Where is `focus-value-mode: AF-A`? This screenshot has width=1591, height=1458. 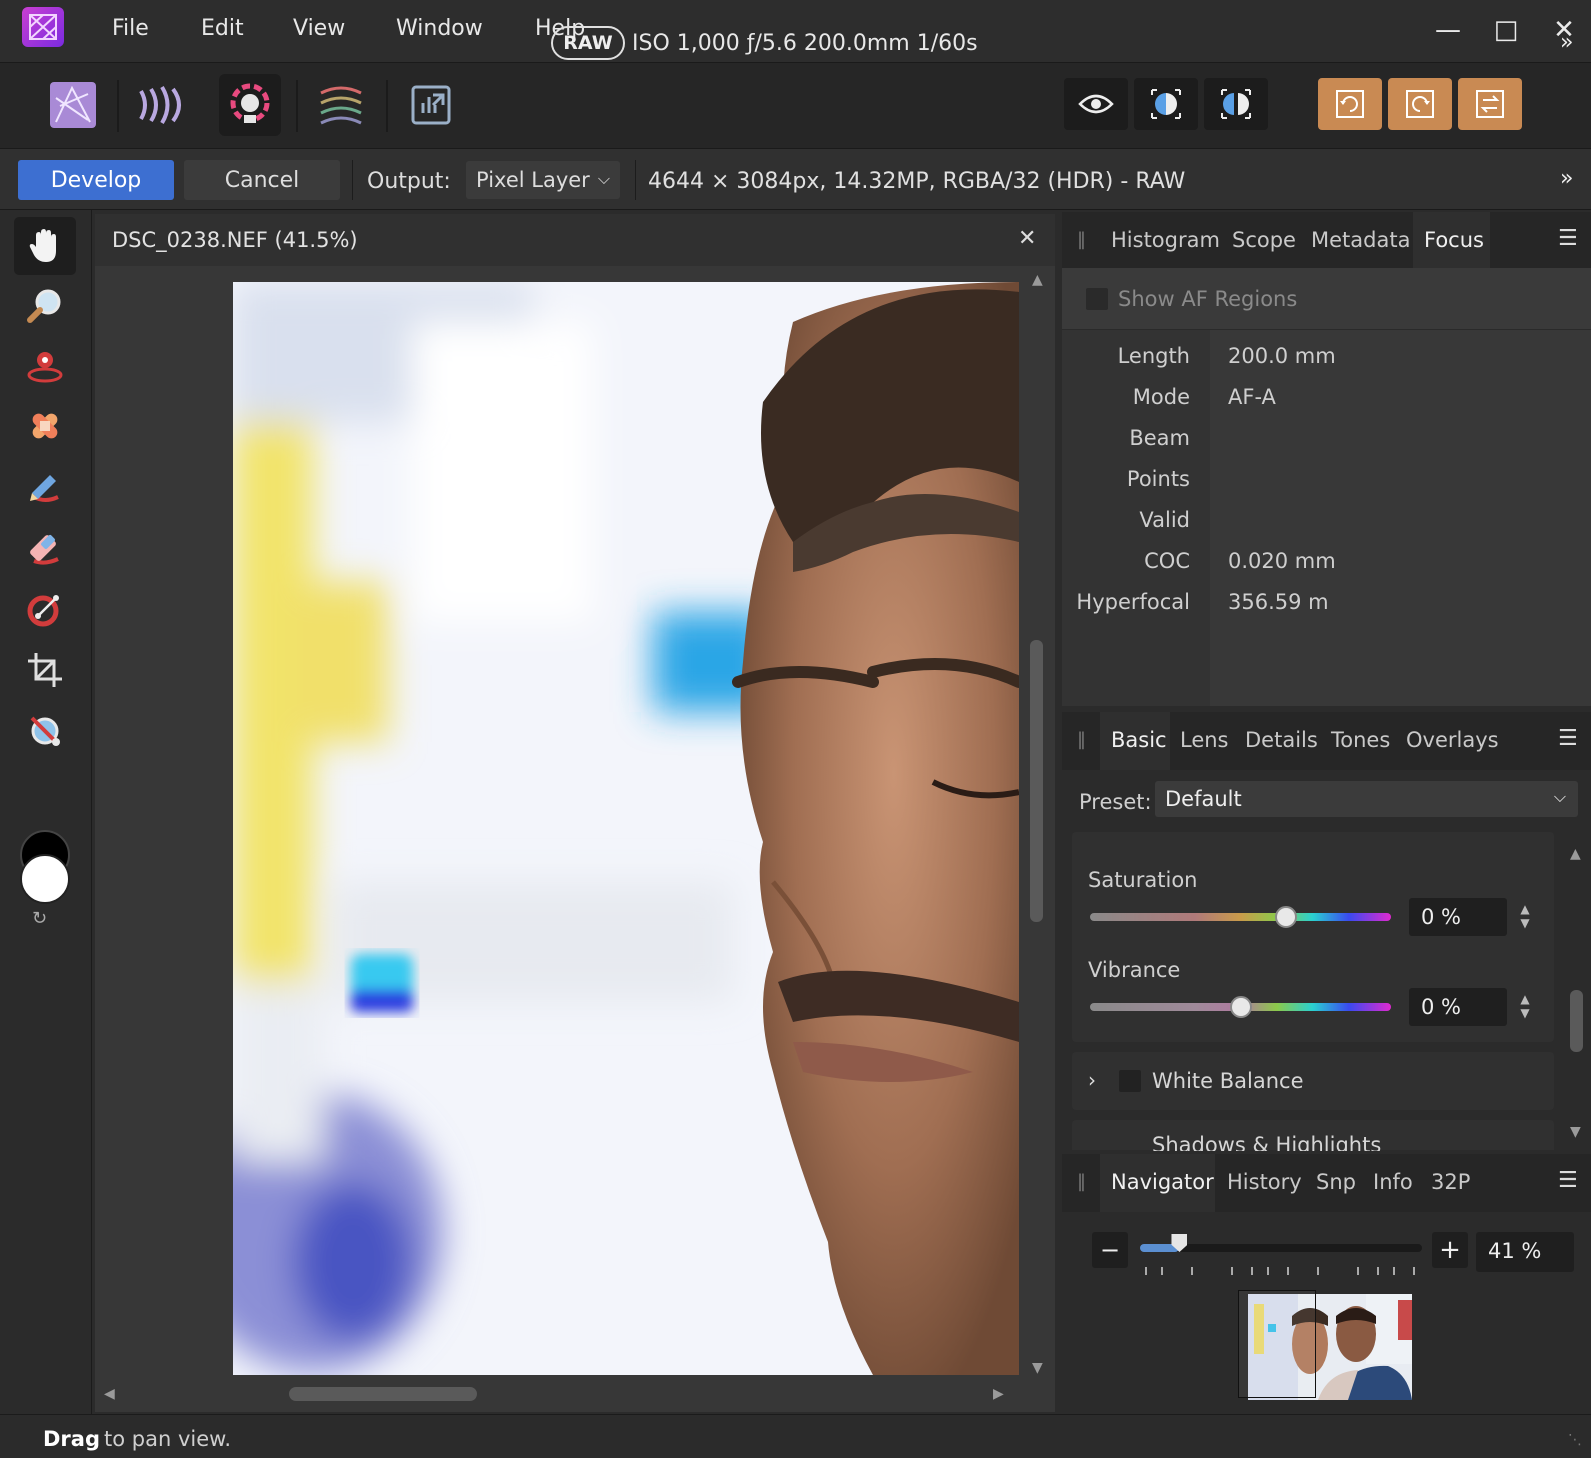 focus-value-mode: AF-A is located at coordinates (1252, 397).